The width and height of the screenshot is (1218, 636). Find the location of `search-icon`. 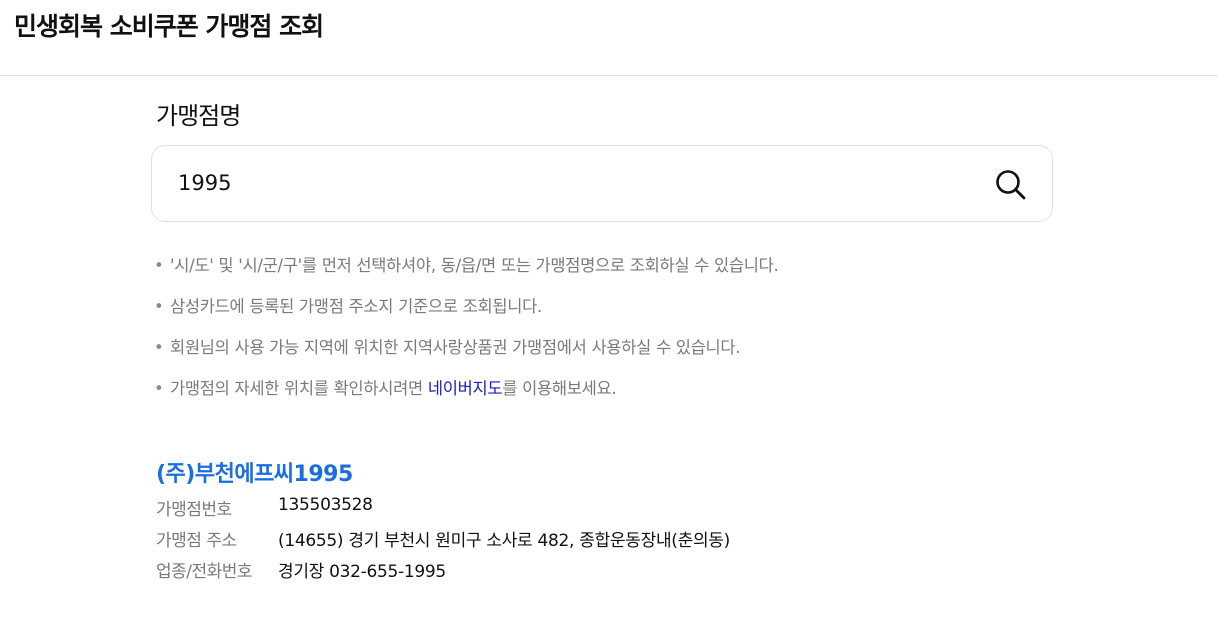

search-icon is located at coordinates (1011, 185).